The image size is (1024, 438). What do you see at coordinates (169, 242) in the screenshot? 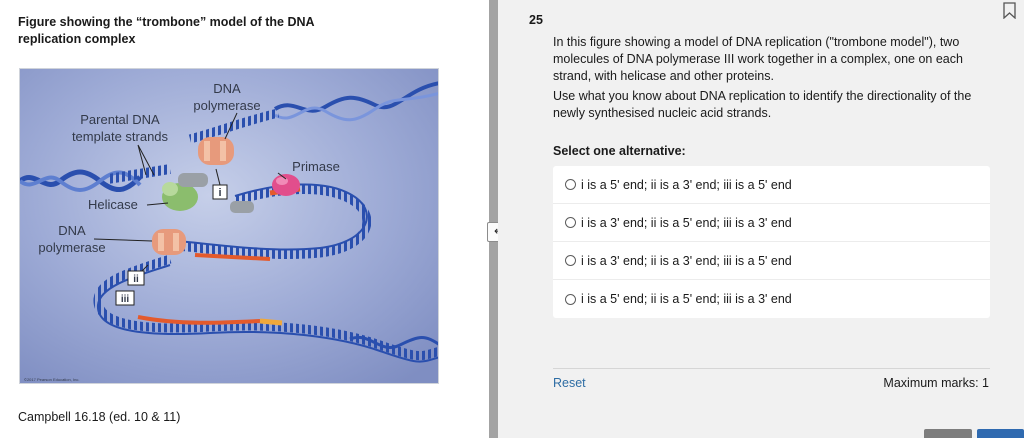
I see `dna-polymerase-lower-icon` at bounding box center [169, 242].